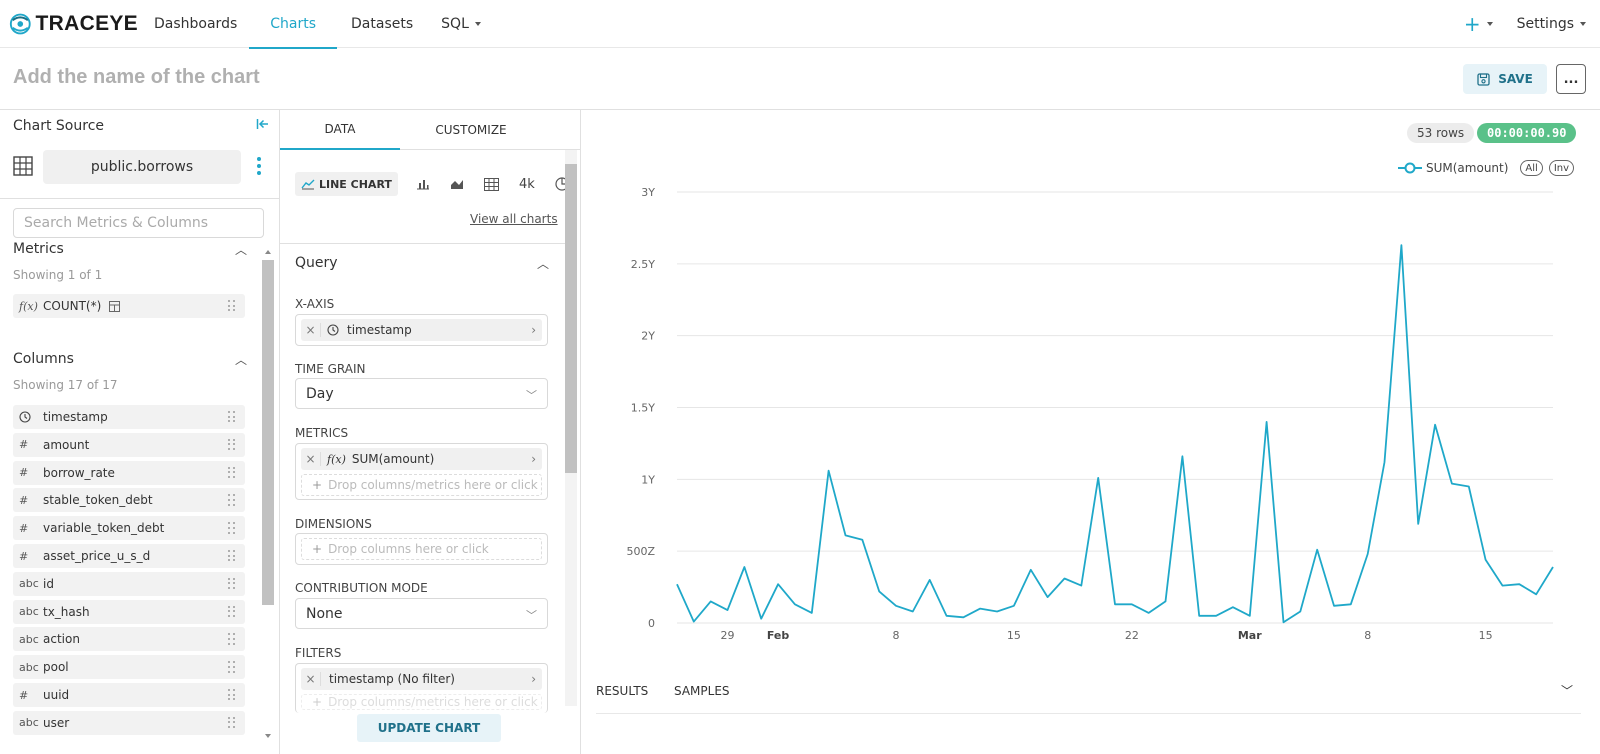 The height and width of the screenshot is (754, 1600). What do you see at coordinates (477, 23) in the screenshot?
I see `chevron-down-icon` at bounding box center [477, 23].